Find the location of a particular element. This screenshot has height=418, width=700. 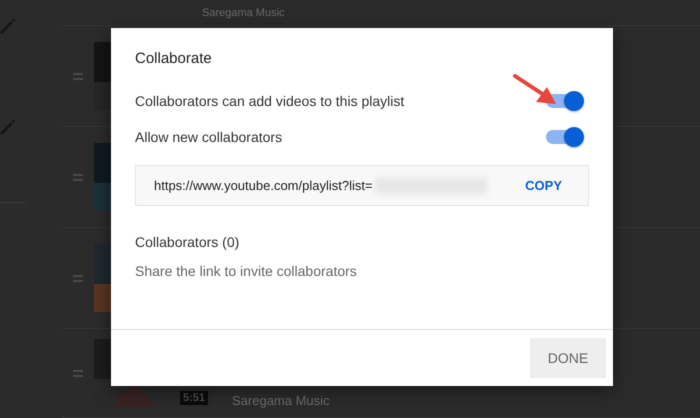

arrow-drawing is located at coordinates (535, 90).